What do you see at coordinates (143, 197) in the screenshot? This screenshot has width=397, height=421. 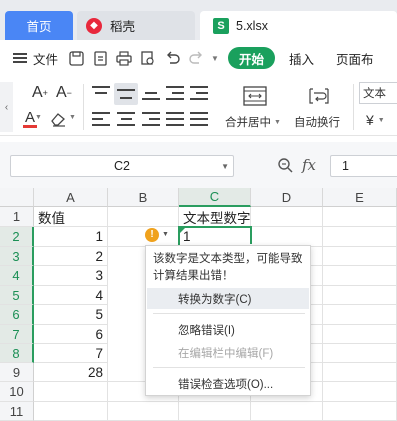 I see `column-header-b: B` at bounding box center [143, 197].